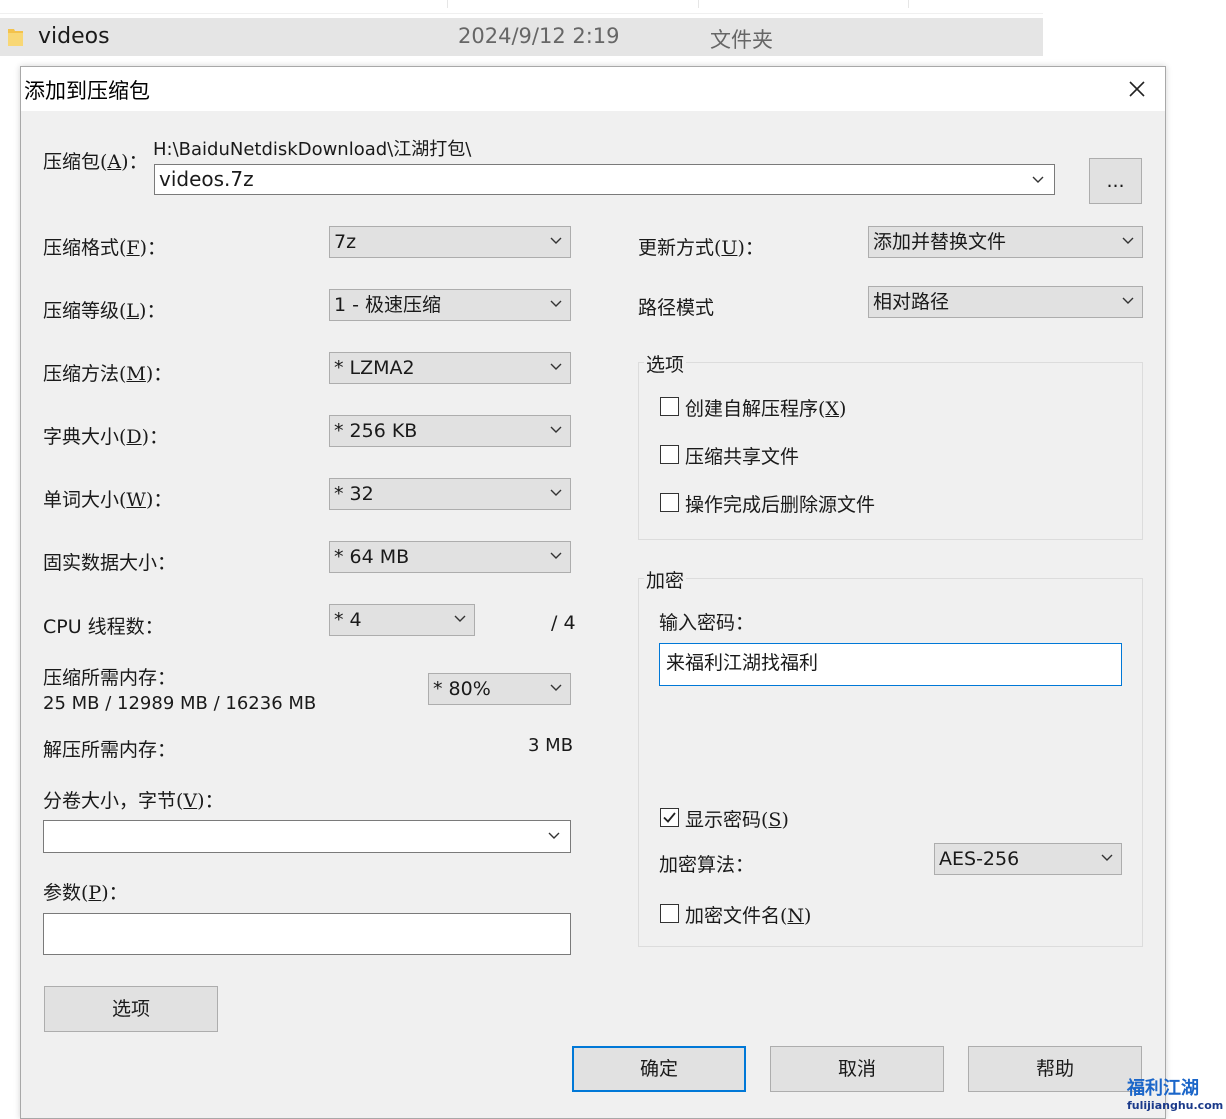 Image resolution: width=1226 pixels, height=1119 pixels. Describe the element at coordinates (387, 305) in the screenshot. I see `level-value: 1 - 极速压缩` at that location.